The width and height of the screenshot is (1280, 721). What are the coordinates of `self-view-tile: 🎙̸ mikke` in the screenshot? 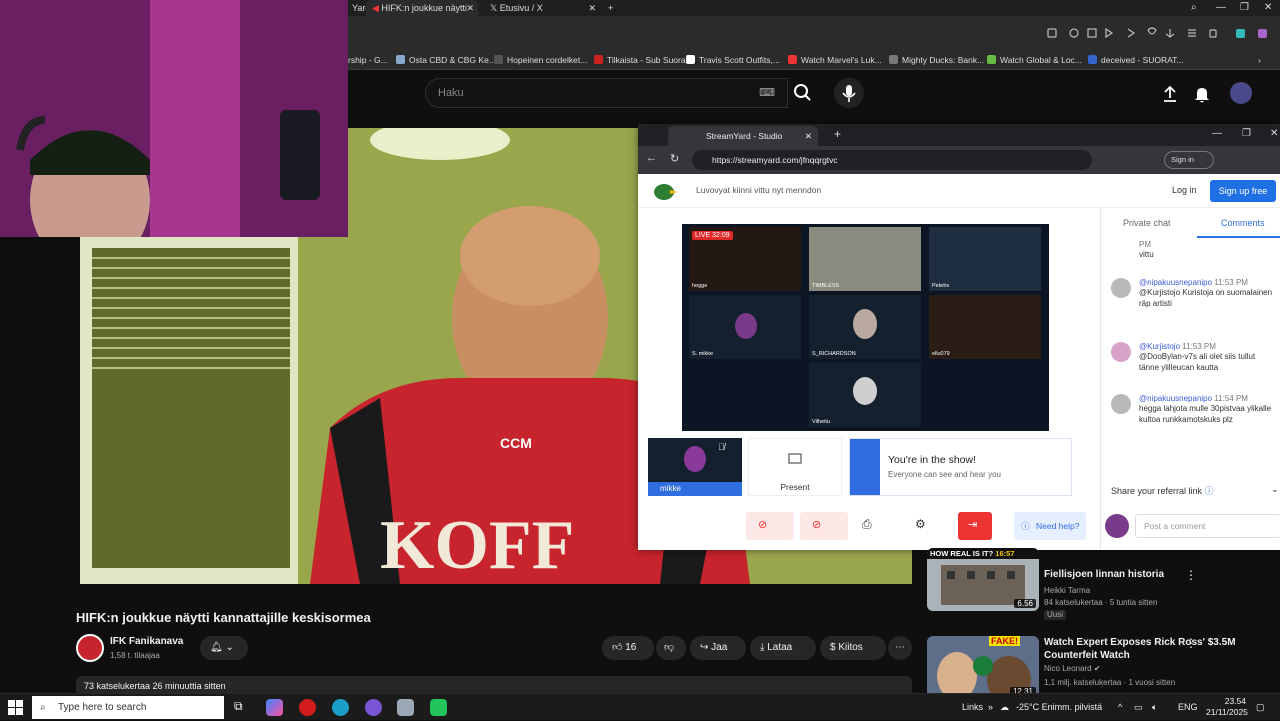 It's located at (695, 467).